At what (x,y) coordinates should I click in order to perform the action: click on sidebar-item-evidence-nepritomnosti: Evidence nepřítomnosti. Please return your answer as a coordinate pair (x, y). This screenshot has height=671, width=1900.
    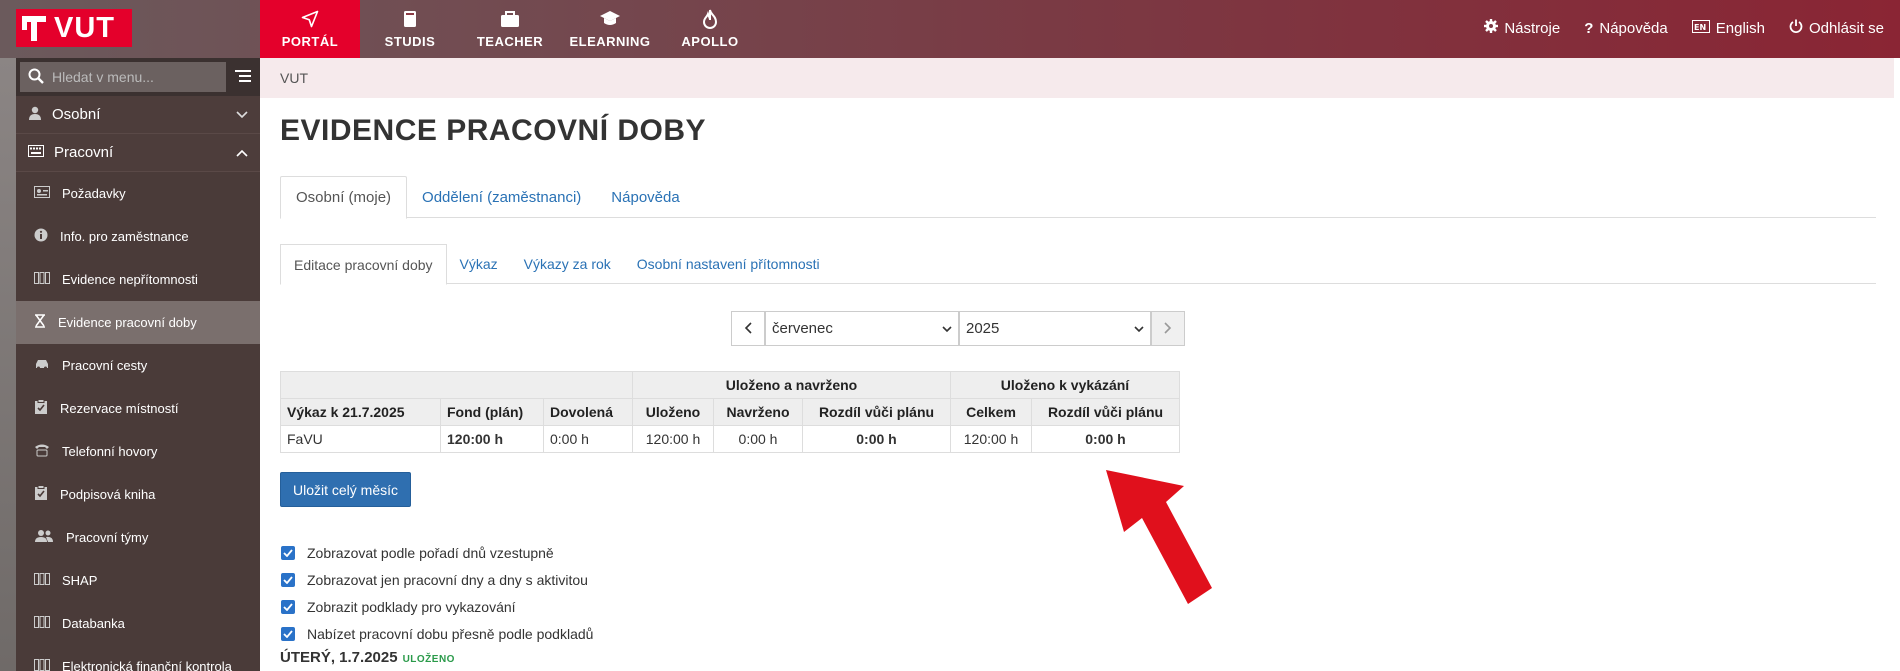
    Looking at the image, I should click on (138, 279).